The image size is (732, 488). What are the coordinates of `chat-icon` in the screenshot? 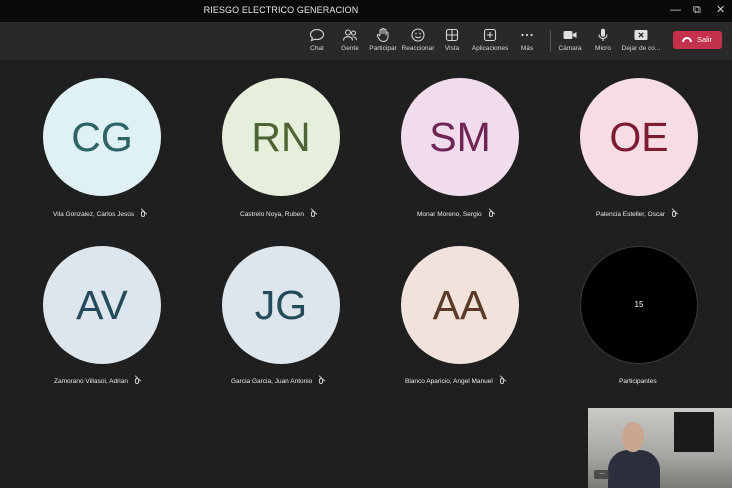 It's located at (317, 35).